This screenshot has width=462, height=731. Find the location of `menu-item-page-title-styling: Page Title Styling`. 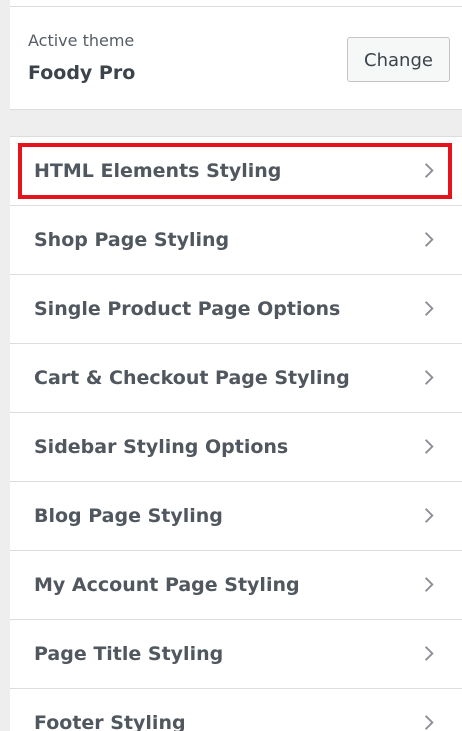

menu-item-page-title-styling: Page Title Styling is located at coordinates (236, 654).